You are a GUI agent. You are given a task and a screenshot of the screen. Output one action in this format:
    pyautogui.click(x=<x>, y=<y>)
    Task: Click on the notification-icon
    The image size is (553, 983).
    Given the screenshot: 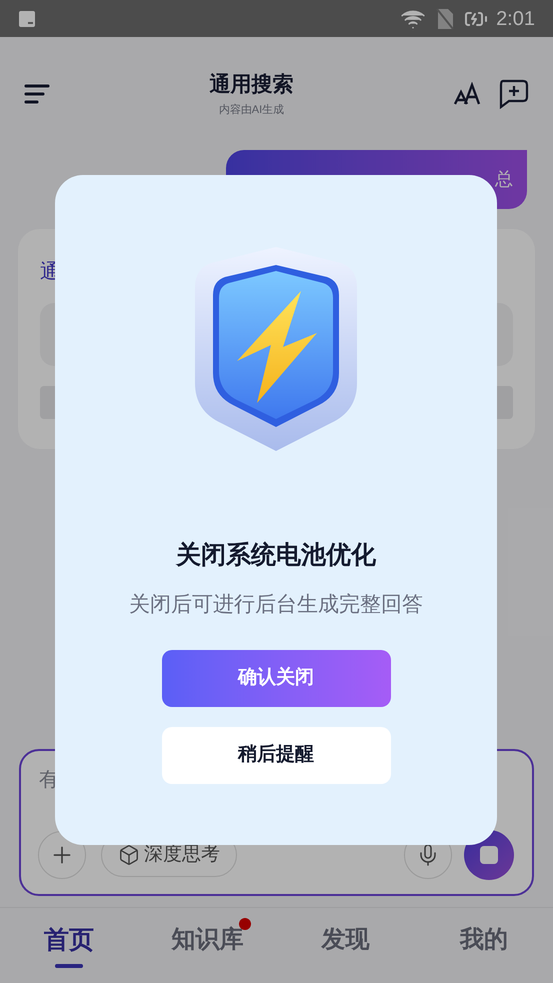 What is the action you would take?
    pyautogui.click(x=27, y=19)
    